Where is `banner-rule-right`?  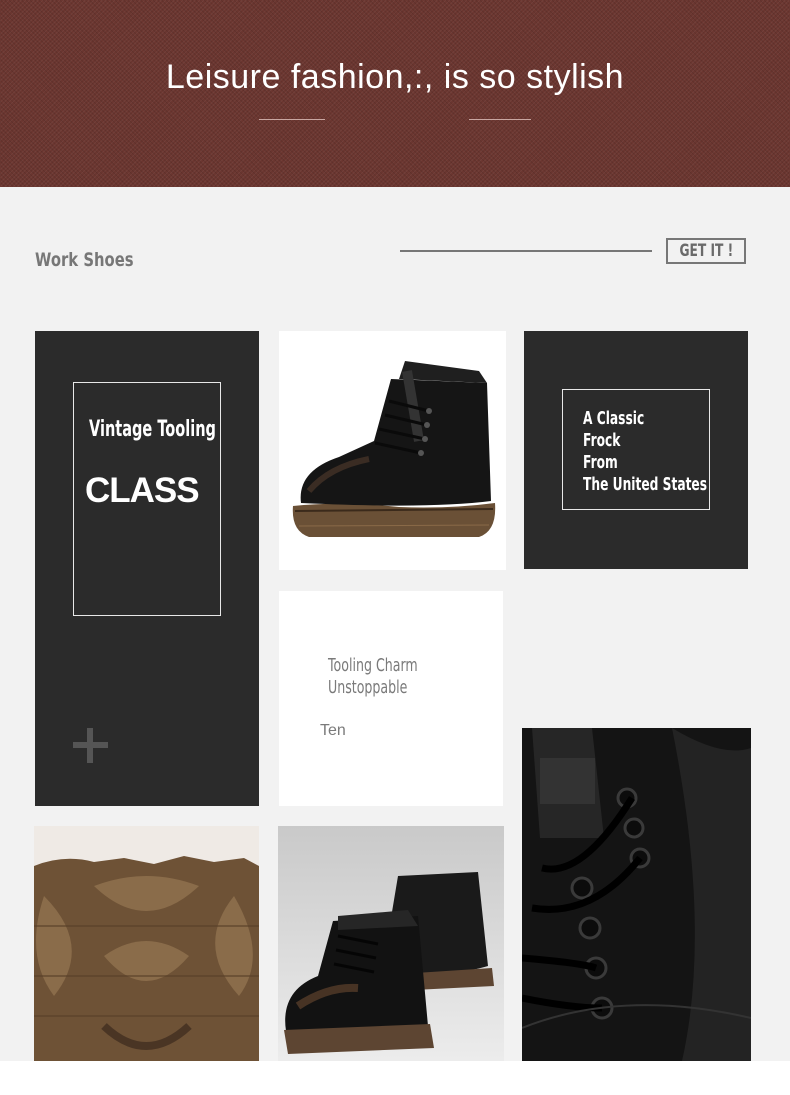
banner-rule-right is located at coordinates (500, 119).